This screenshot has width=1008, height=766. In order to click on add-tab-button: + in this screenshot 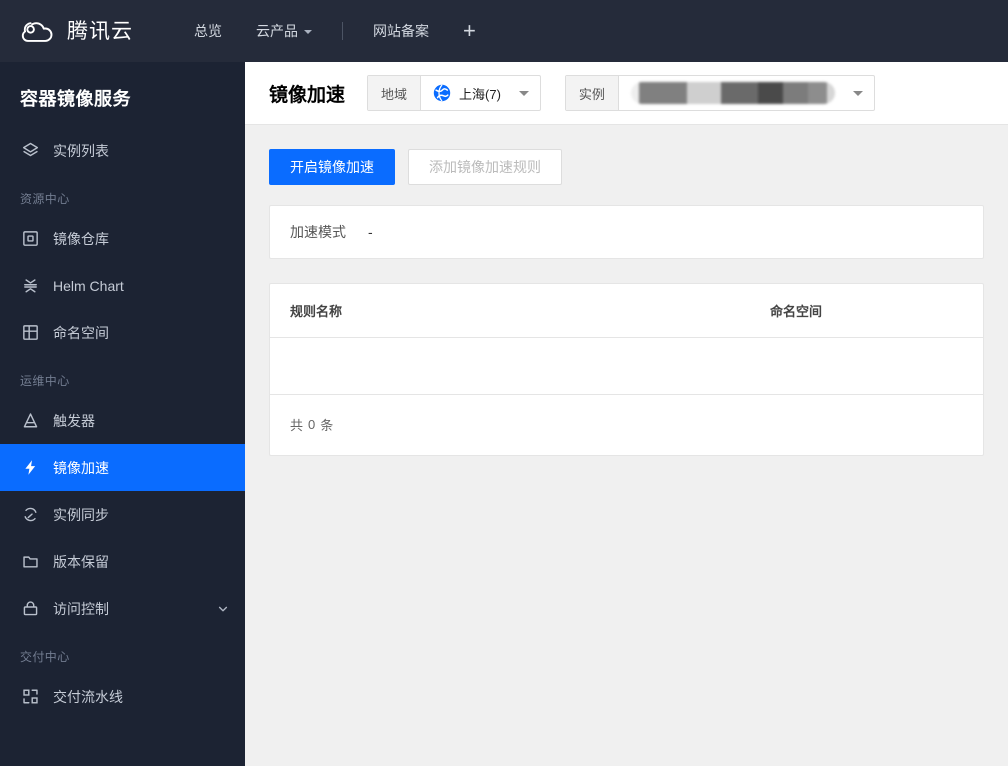, I will do `click(469, 31)`.